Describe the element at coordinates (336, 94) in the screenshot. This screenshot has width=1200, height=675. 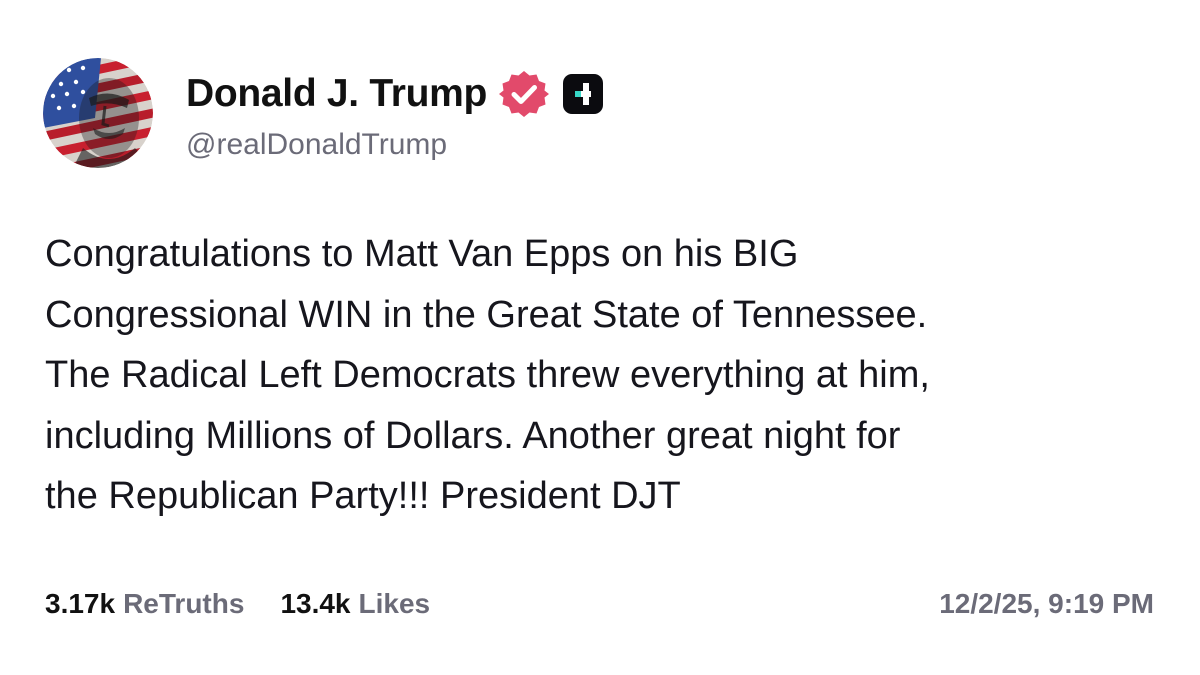
I see `display-name: Donald J. Trump` at that location.